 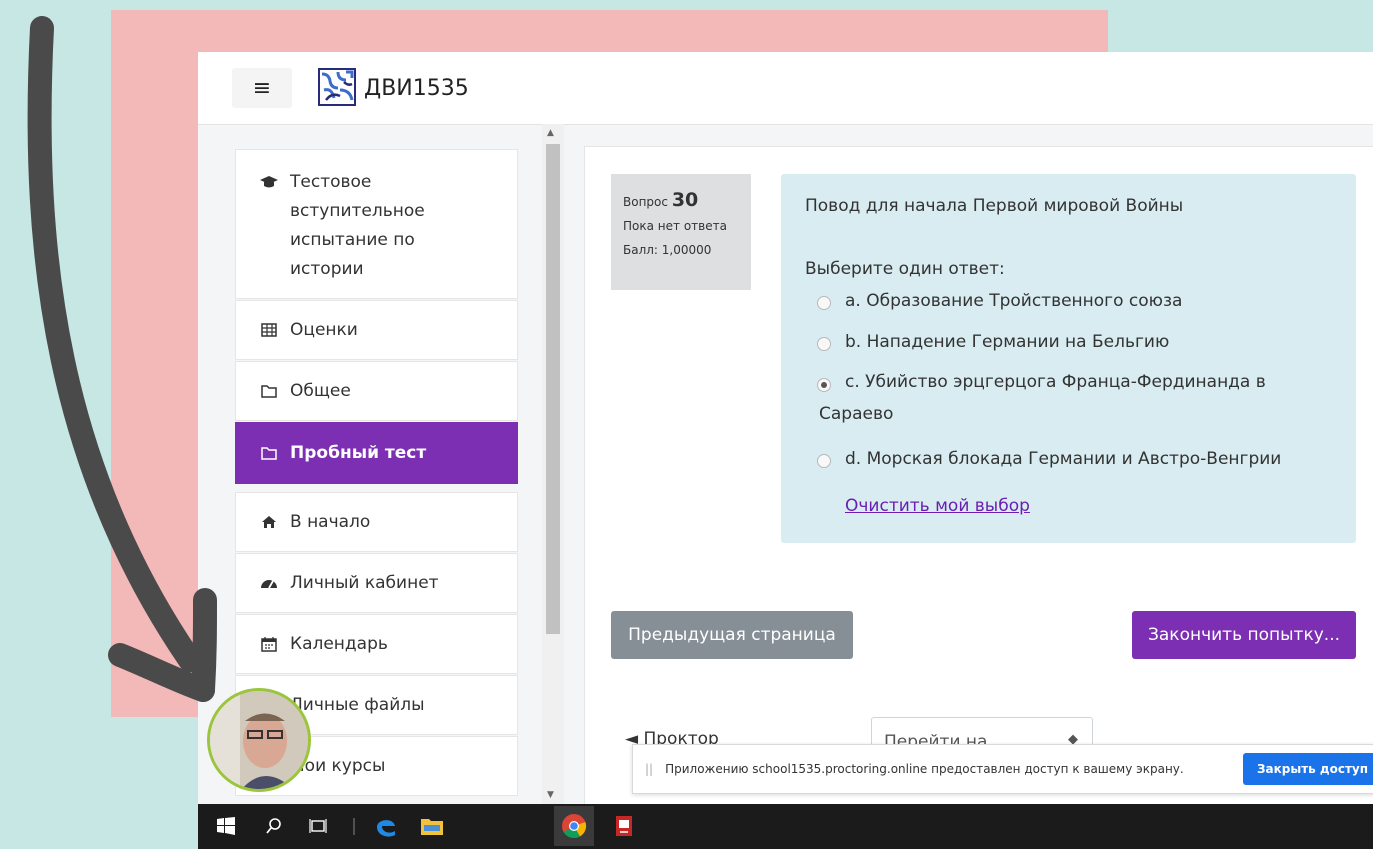 I want to click on previous-page-button: Предыдущая страница, so click(x=732, y=635).